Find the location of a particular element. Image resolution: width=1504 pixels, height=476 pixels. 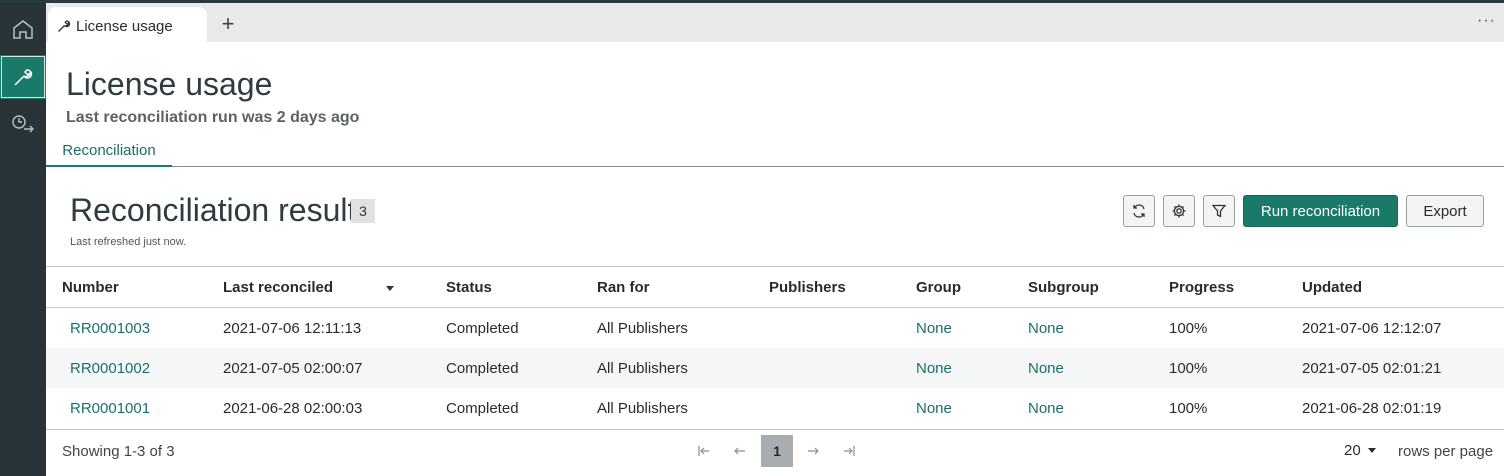

last-refreshed-text: Last refreshed just now. is located at coordinates (128, 242).